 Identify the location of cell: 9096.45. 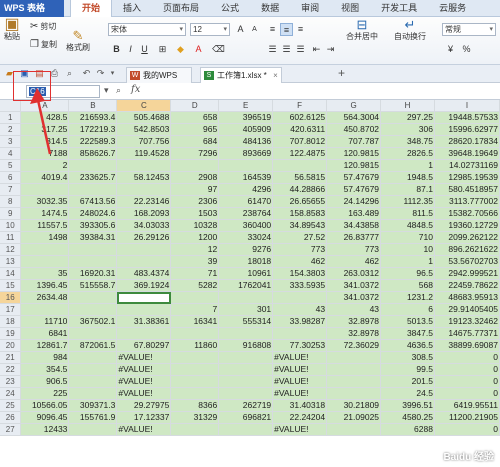
(45, 418).